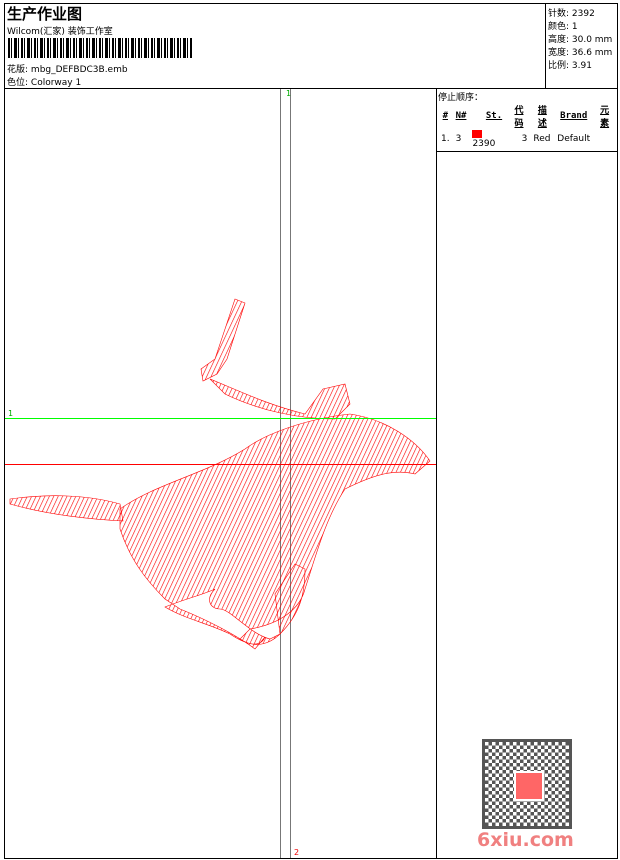 The height and width of the screenshot is (860, 620). Describe the element at coordinates (60, 32) in the screenshot. I see `company-name: Wilcom(汇家) 装饰工作室` at that location.